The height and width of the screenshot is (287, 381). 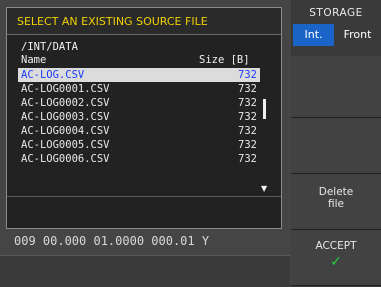 I want to click on file-row: AC-LOG0005.CSV 732, so click(x=139, y=145).